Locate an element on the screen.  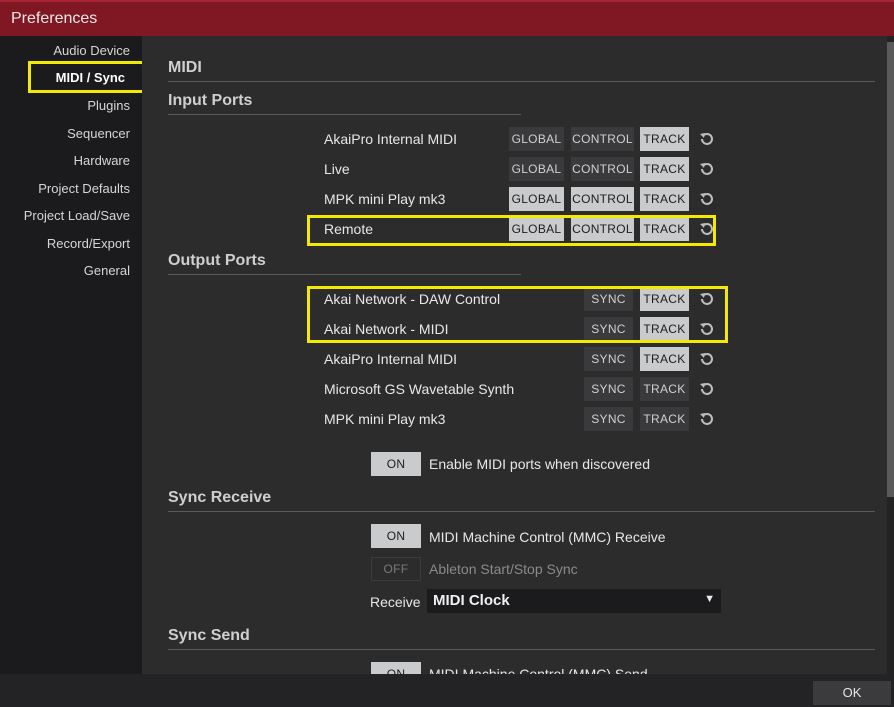
highlight-box-akai-network is located at coordinates (517, 314).